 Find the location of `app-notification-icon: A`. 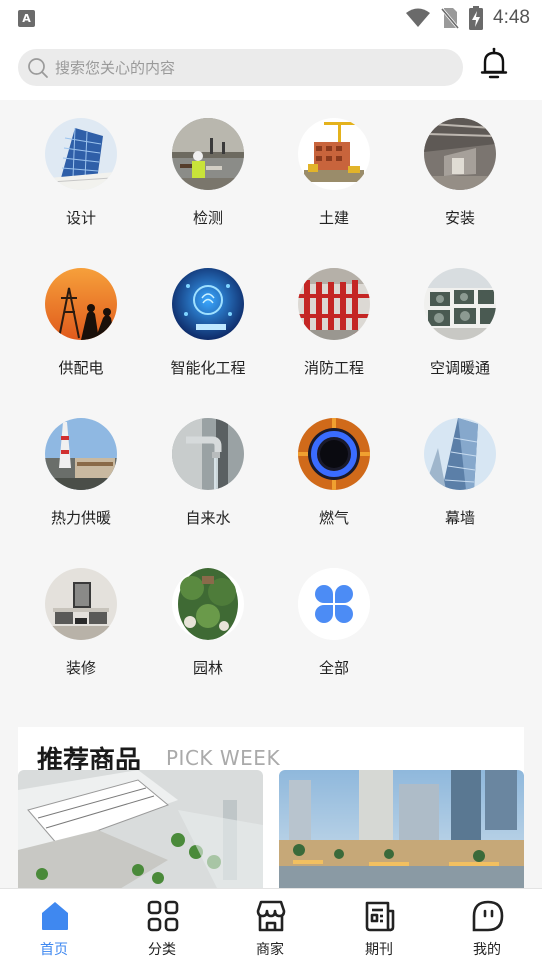

app-notification-icon: A is located at coordinates (26, 18).